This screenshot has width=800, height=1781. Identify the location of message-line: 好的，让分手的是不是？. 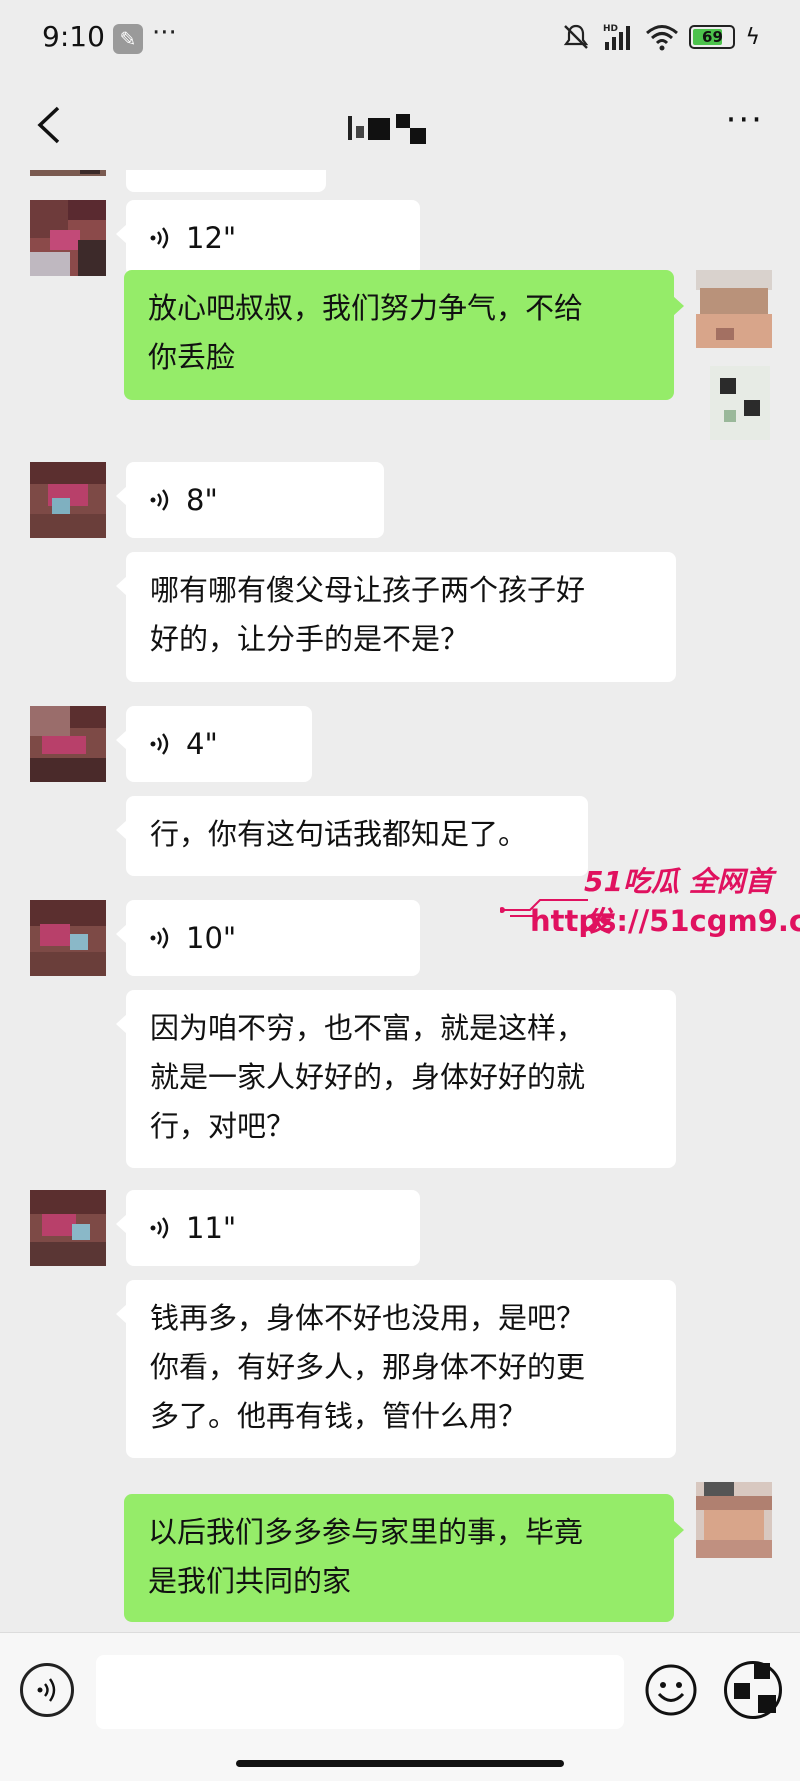
(310, 639).